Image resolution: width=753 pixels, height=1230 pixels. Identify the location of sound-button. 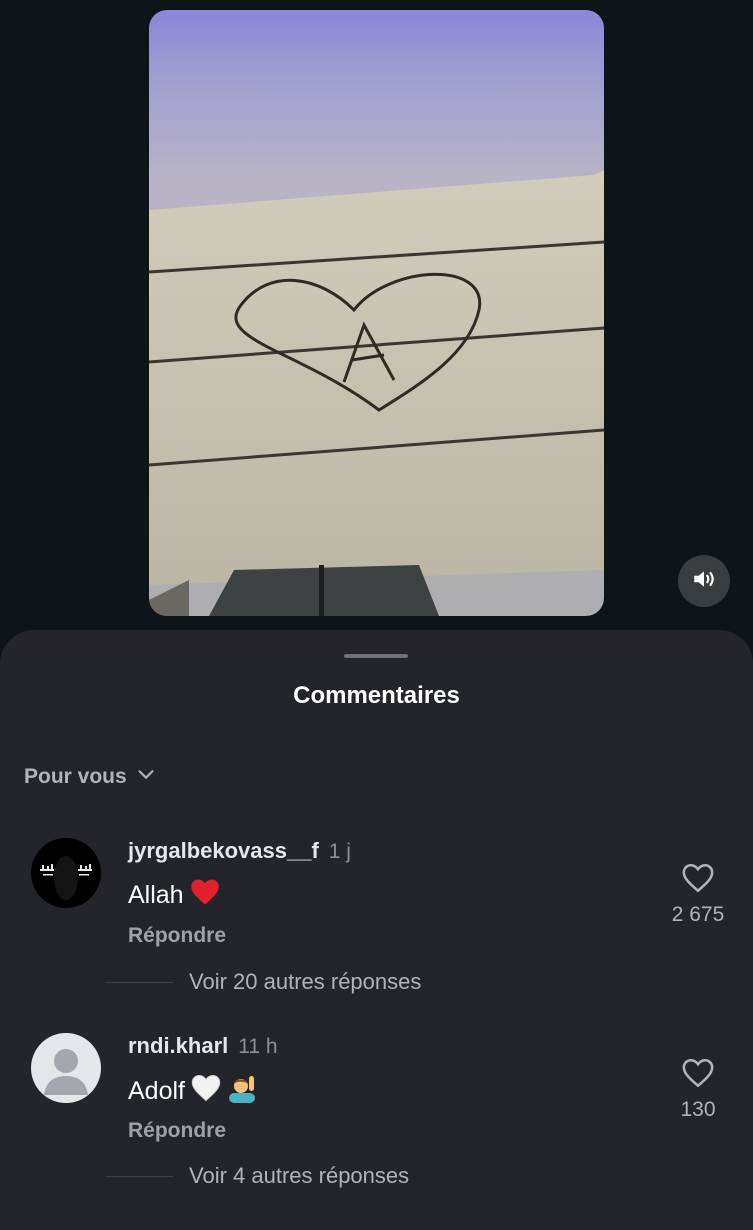
(704, 581).